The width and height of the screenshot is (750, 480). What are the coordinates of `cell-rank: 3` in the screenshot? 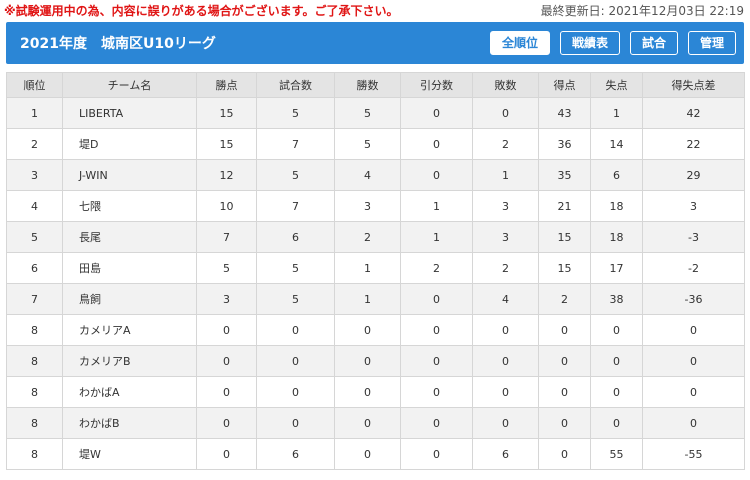 It's located at (34, 175).